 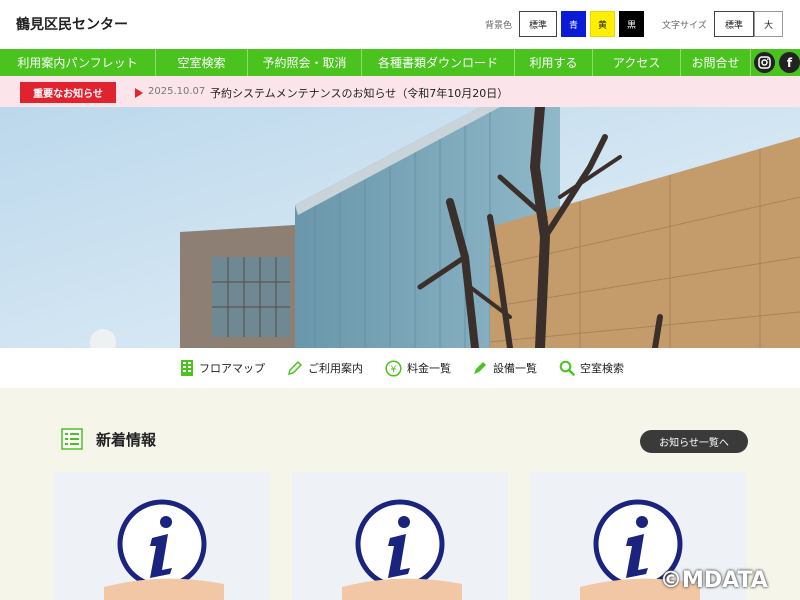 What do you see at coordinates (515, 368) in the screenshot?
I see `quick-link-label: 設備一覧` at bounding box center [515, 368].